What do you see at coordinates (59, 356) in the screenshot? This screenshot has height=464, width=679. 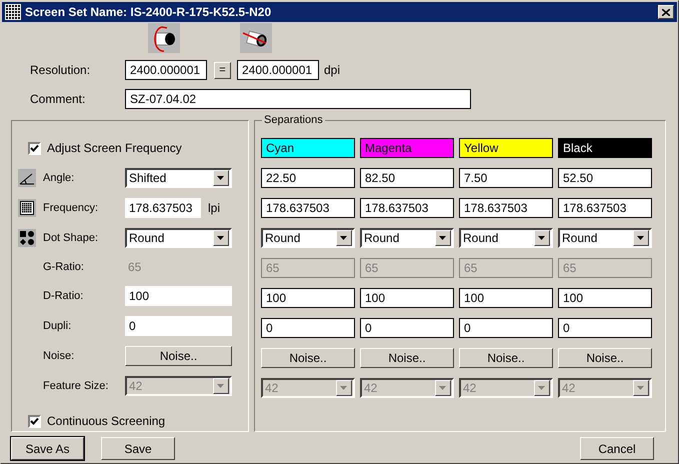 I see `field-label: Noise:` at bounding box center [59, 356].